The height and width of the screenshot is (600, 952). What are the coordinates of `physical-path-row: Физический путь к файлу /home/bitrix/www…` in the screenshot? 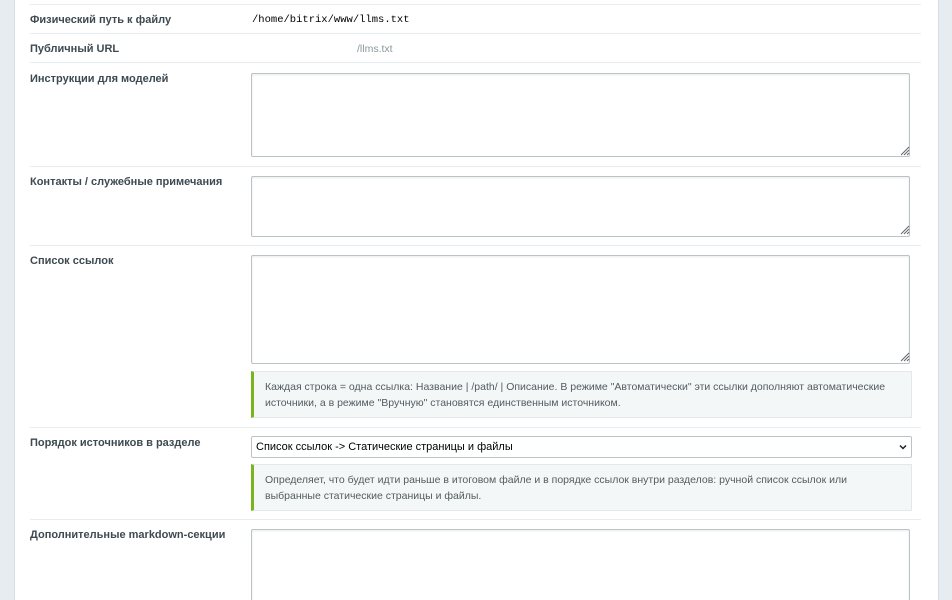 It's located at (475, 19).